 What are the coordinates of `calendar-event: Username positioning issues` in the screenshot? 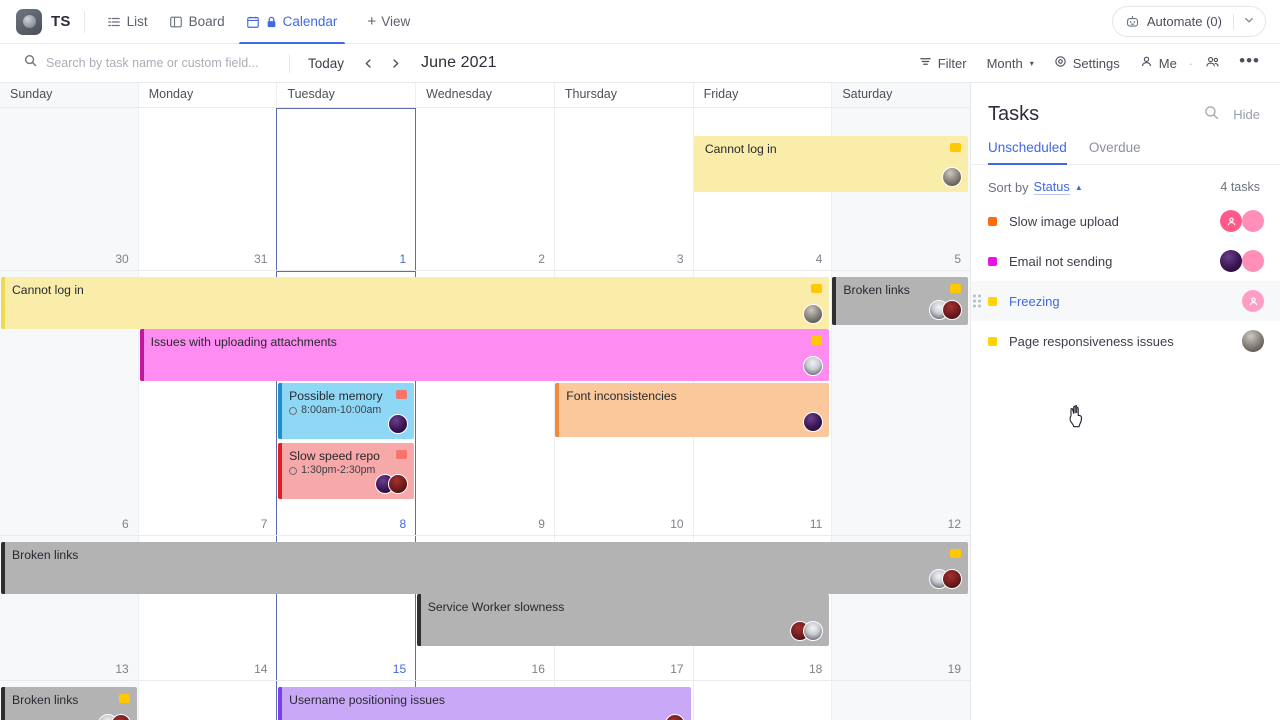 It's located at (484, 703).